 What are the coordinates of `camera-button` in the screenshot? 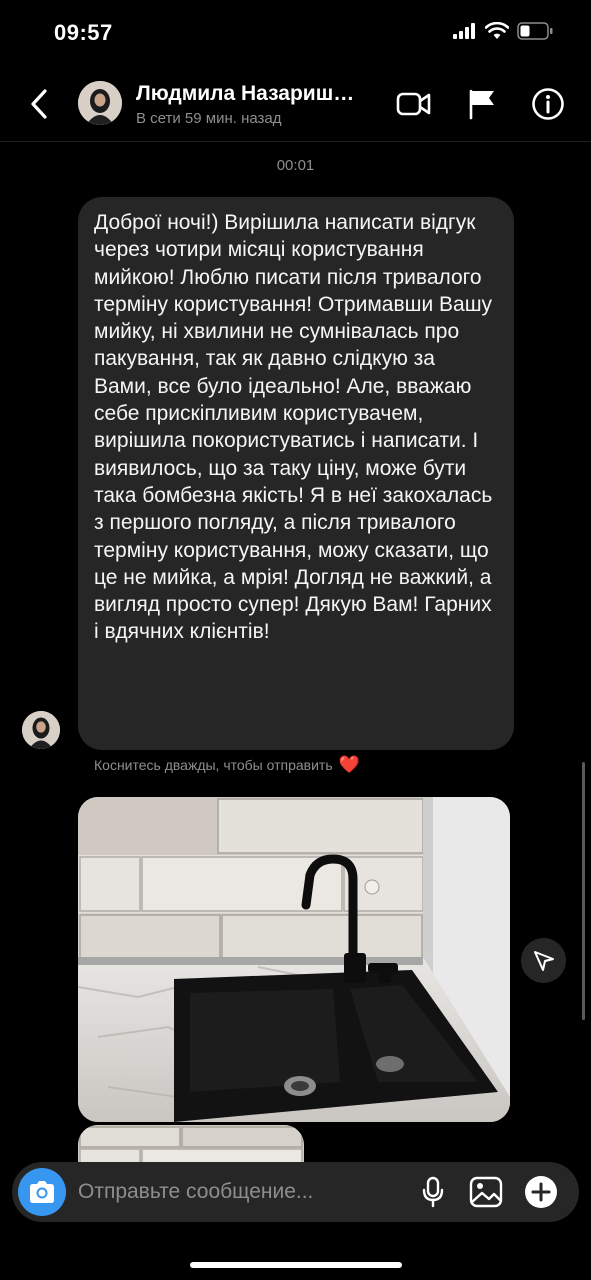 It's located at (42, 1192).